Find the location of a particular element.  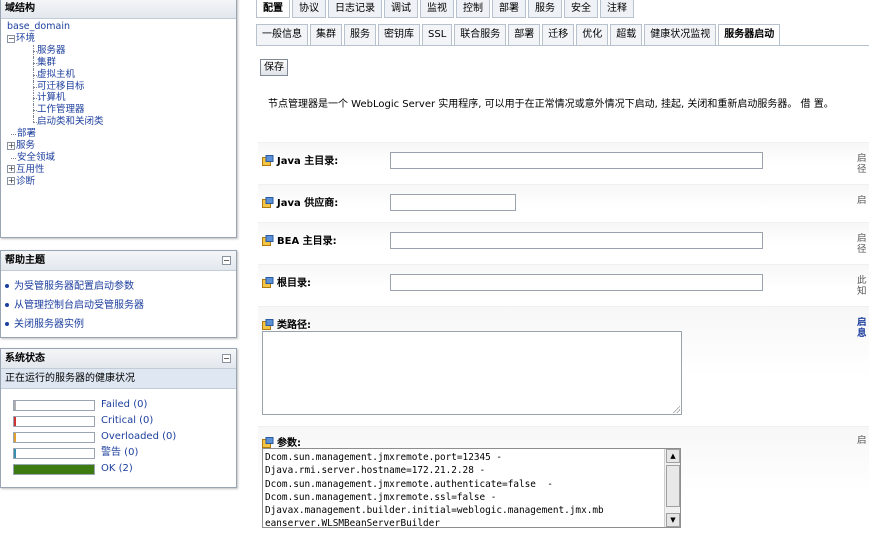

tree-item-link: 可迁移目标 is located at coordinates (61, 86).